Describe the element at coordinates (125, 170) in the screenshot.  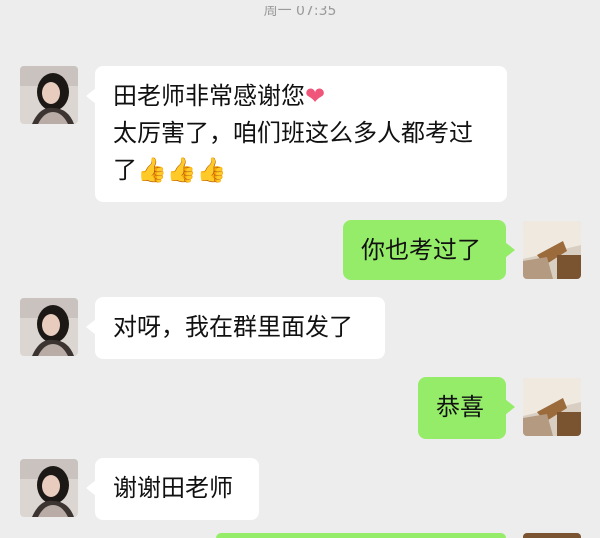
I see `message-text: 了` at that location.